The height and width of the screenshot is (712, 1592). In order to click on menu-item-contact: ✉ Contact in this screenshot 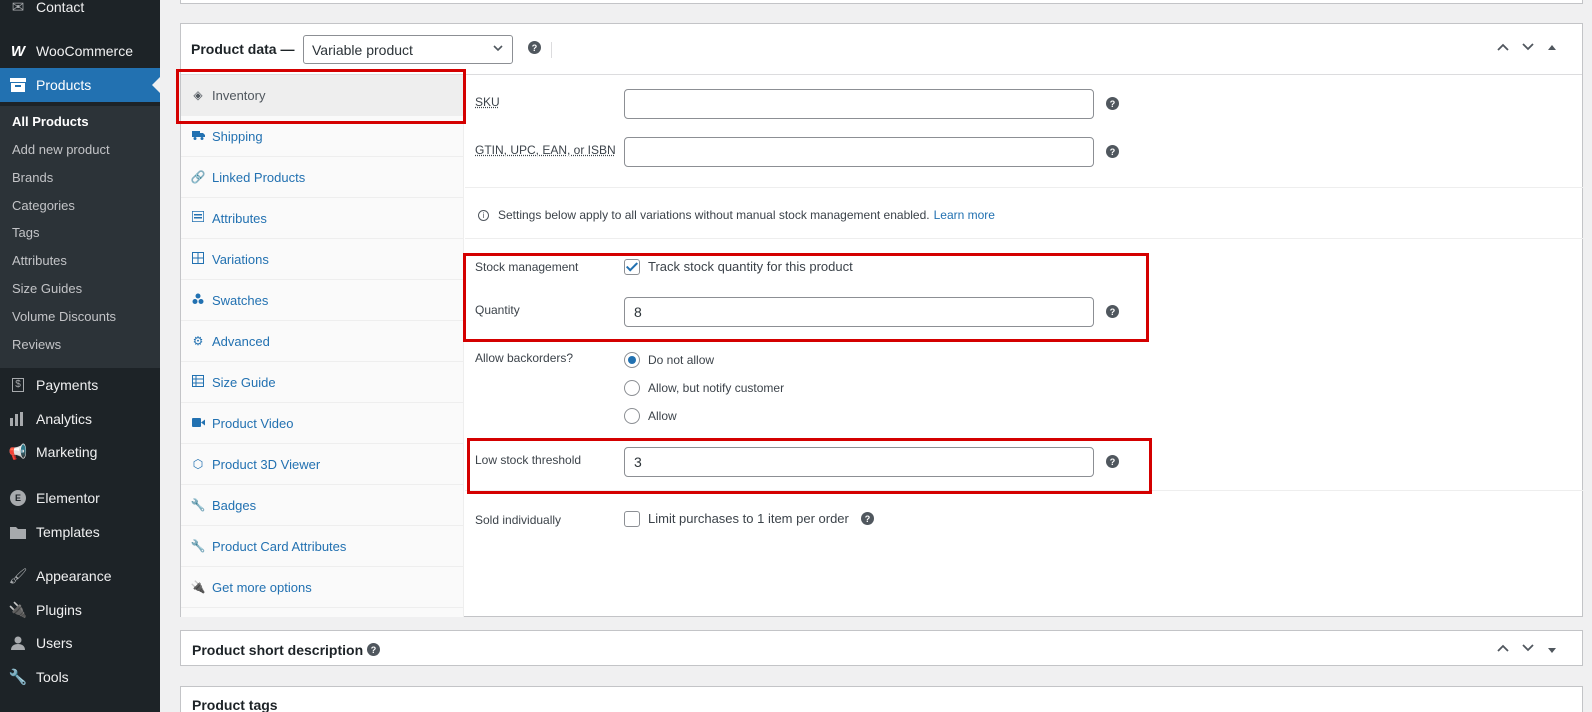, I will do `click(80, 12)`.